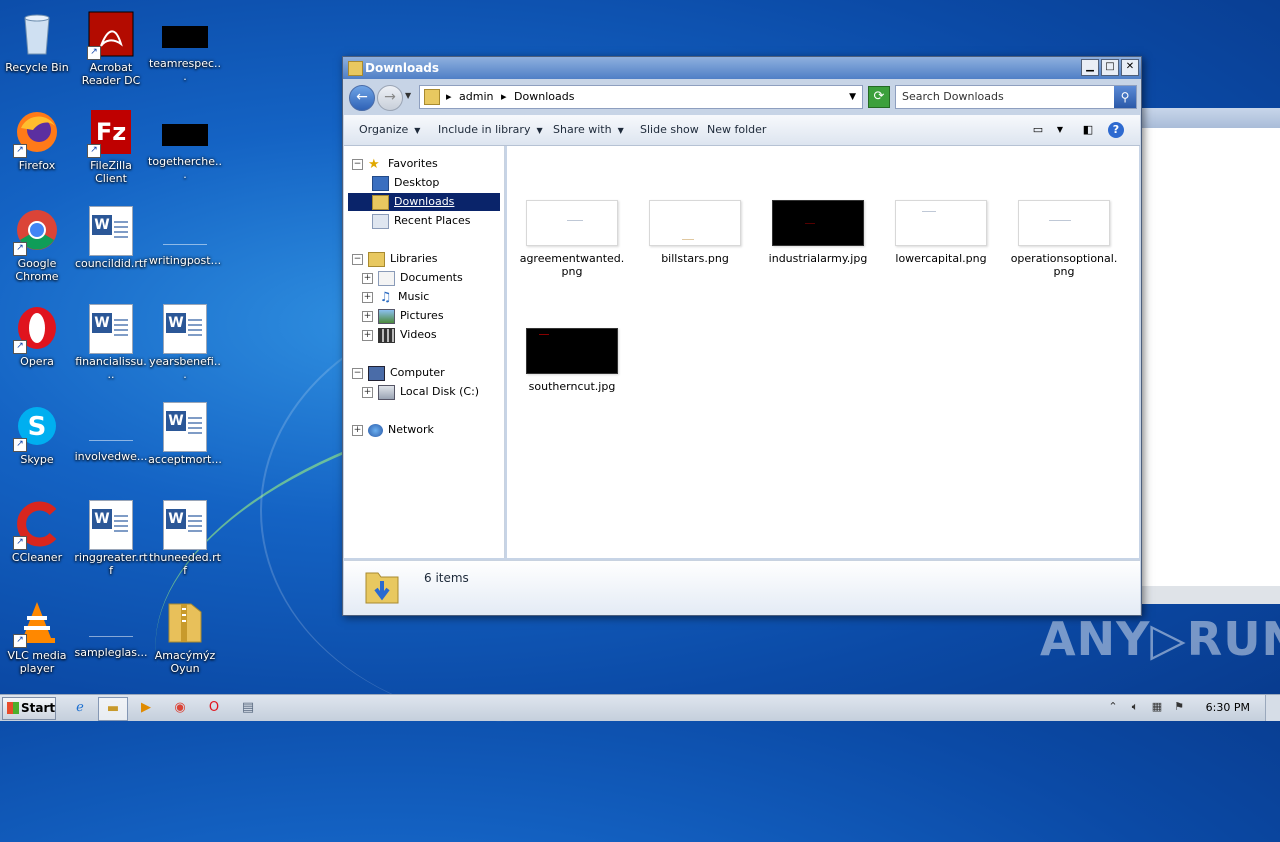  What do you see at coordinates (113, 709) in the screenshot?
I see `taskbar-explorer-icon: ▬` at bounding box center [113, 709].